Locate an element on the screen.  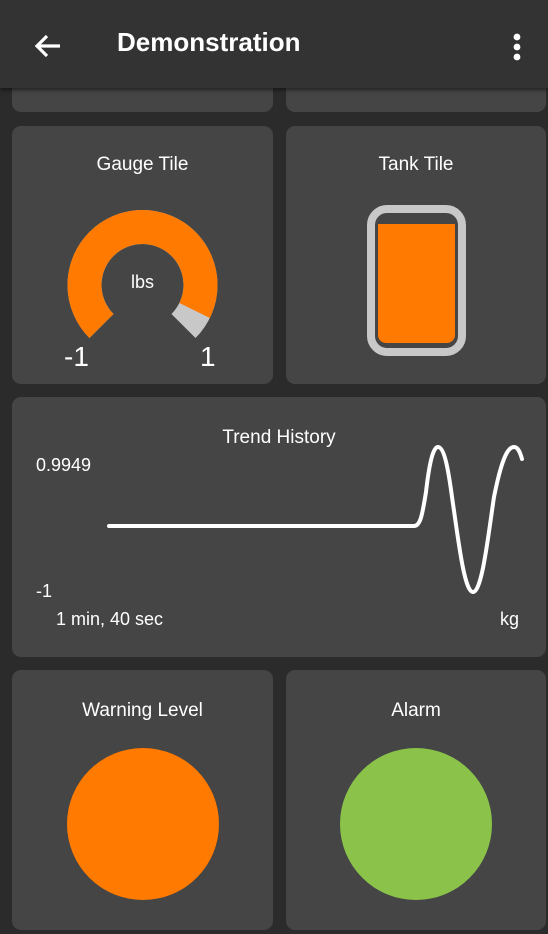
tank-inner is located at coordinates (416, 280).